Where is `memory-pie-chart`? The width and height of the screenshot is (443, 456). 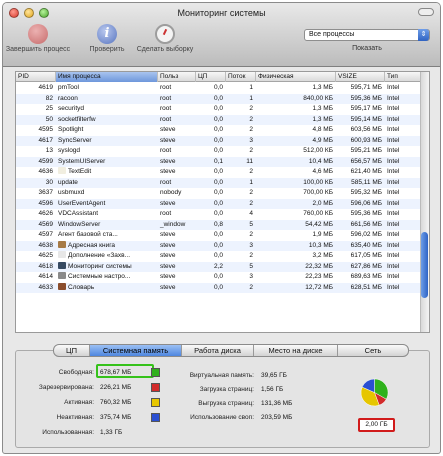 memory-pie-chart is located at coordinates (374, 392).